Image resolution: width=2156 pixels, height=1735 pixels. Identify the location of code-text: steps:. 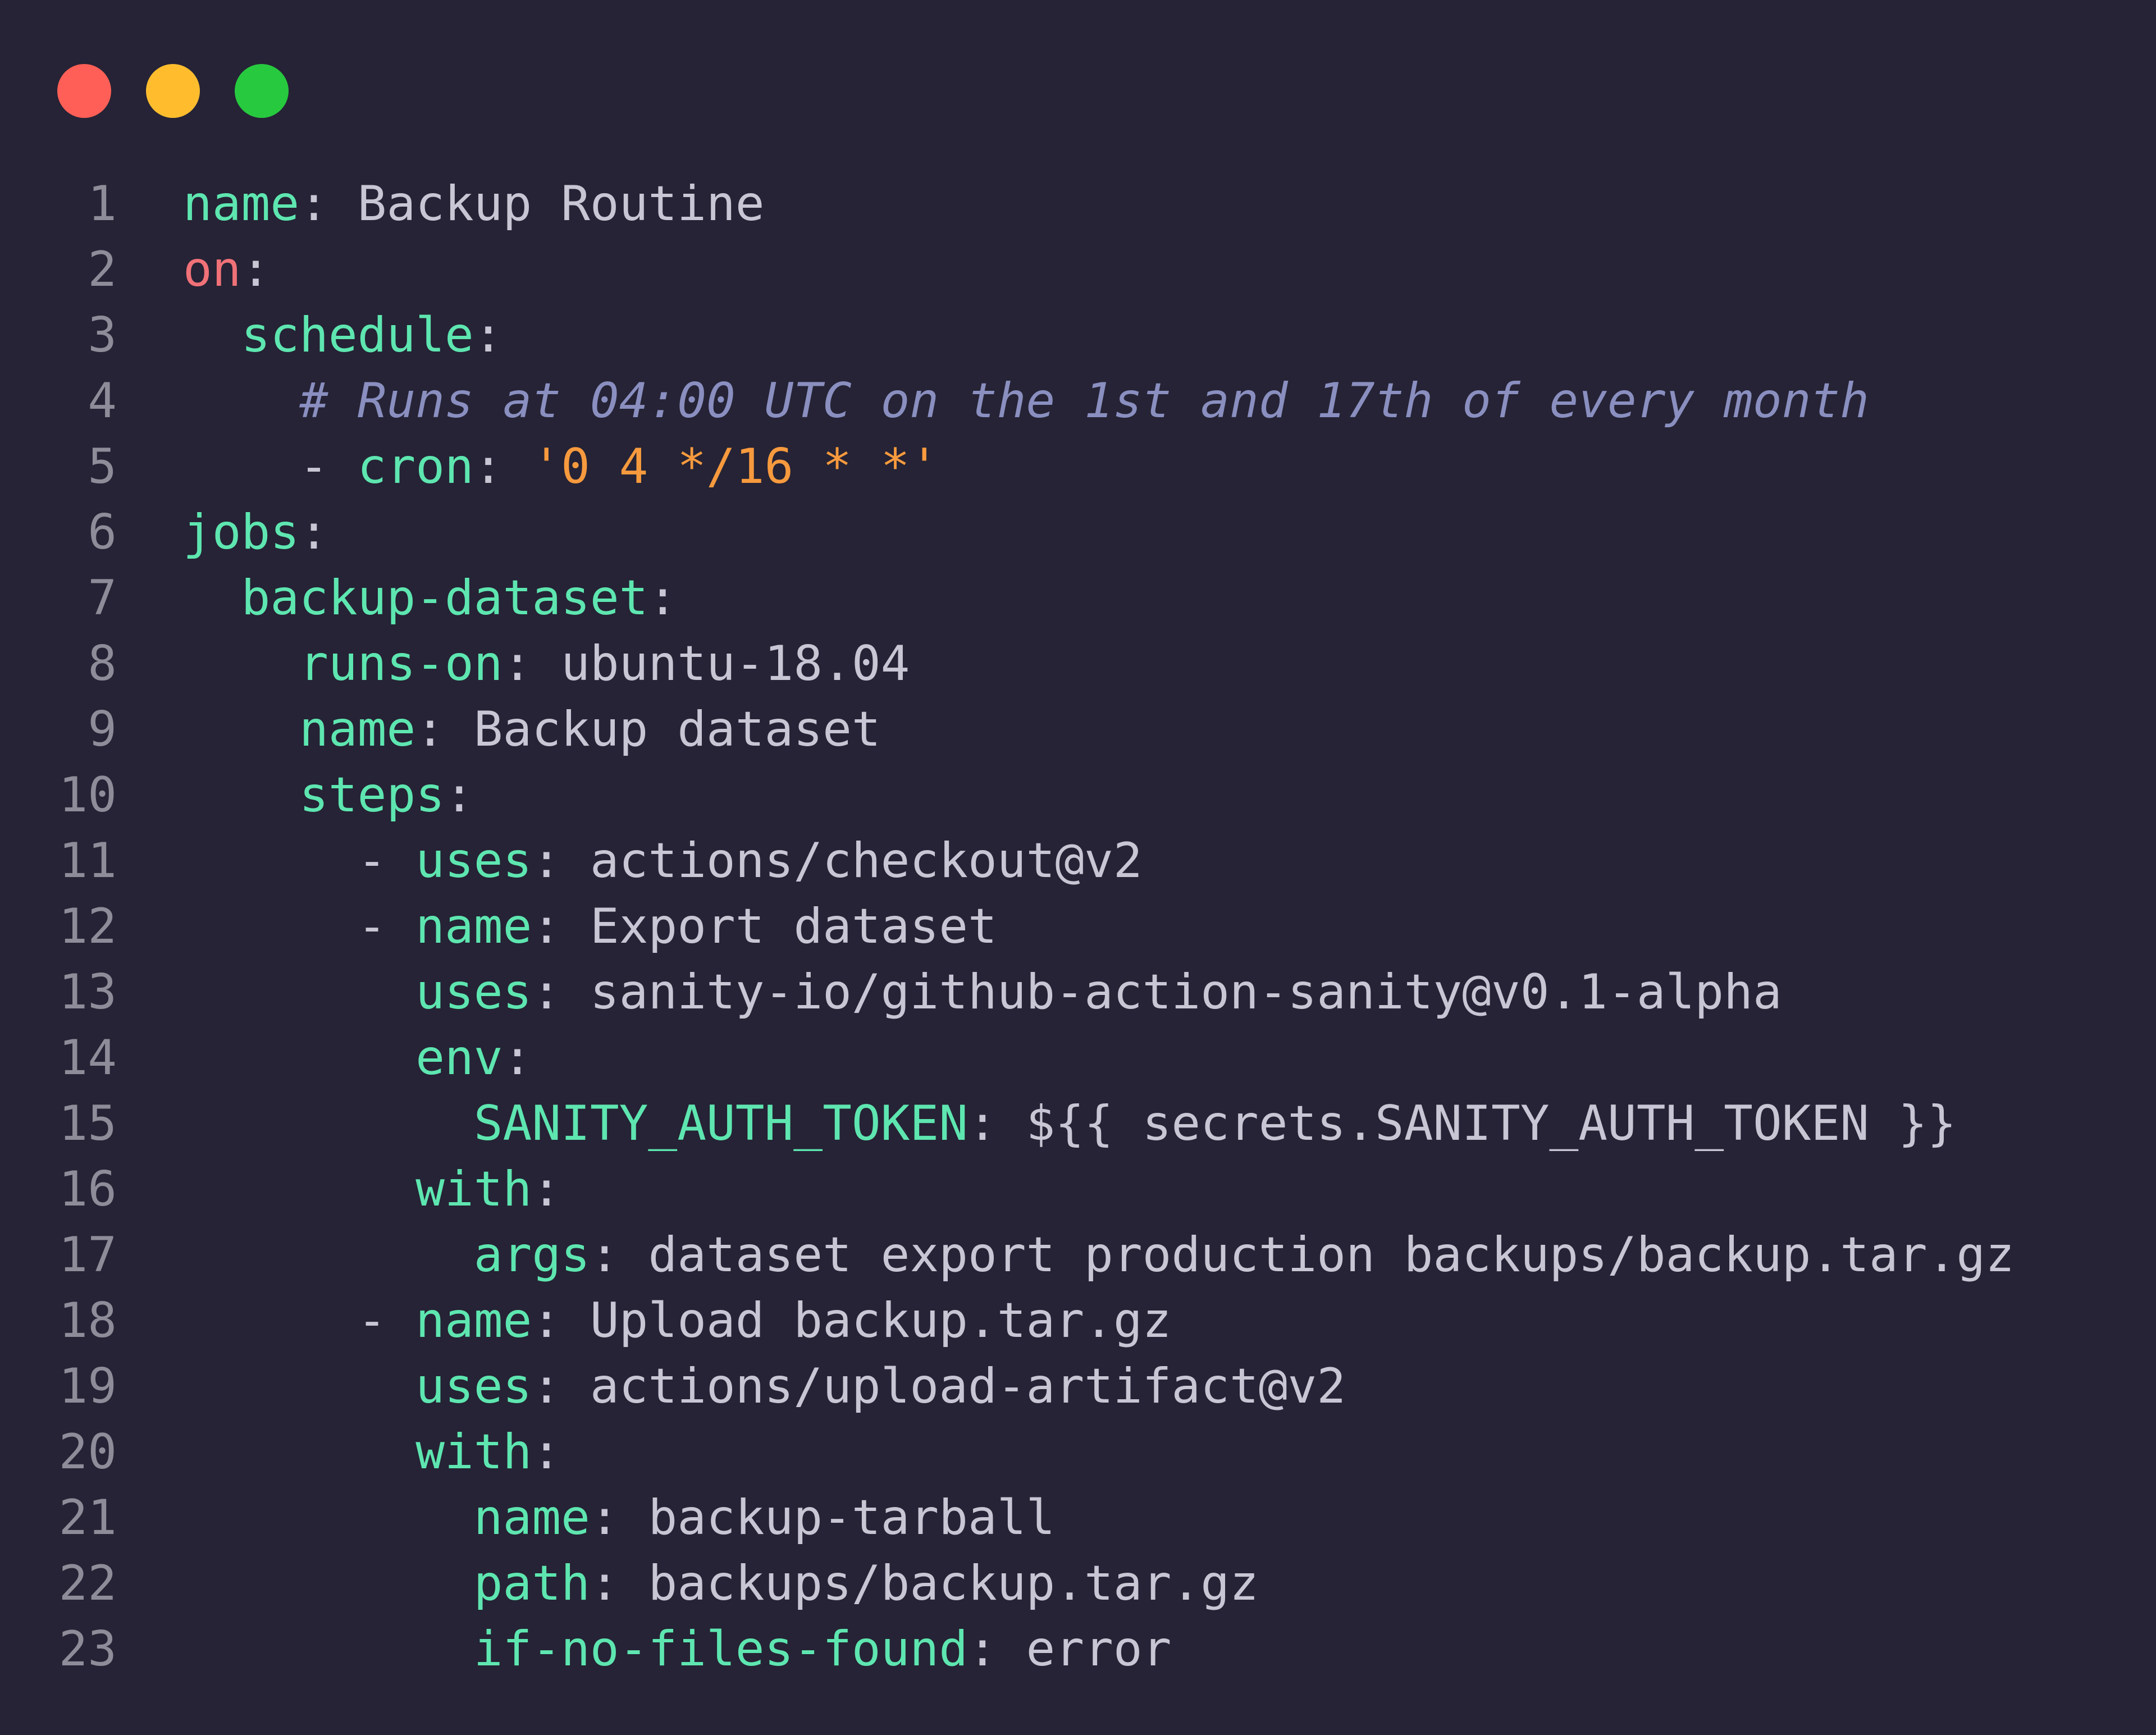
(328, 795).